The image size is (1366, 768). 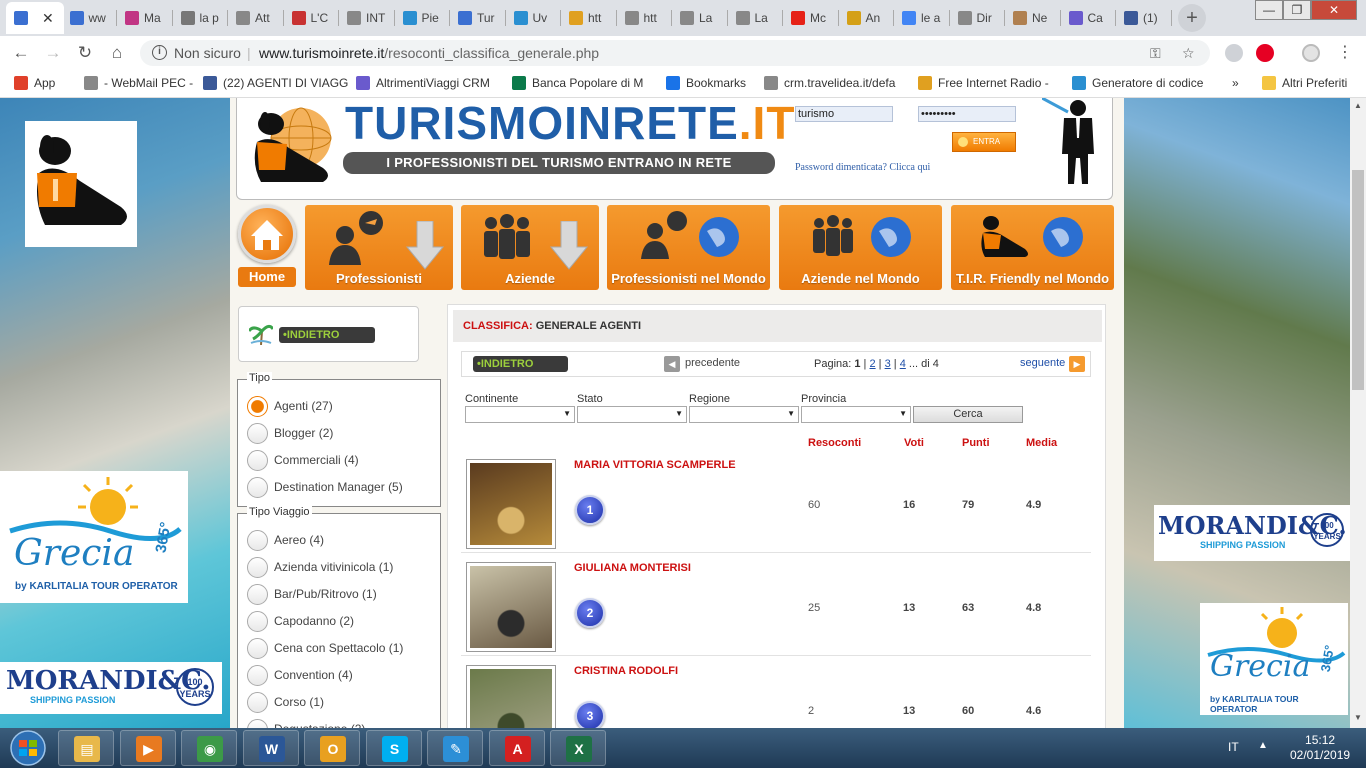 I want to click on close-window-button: ✕, so click(x=1334, y=10).